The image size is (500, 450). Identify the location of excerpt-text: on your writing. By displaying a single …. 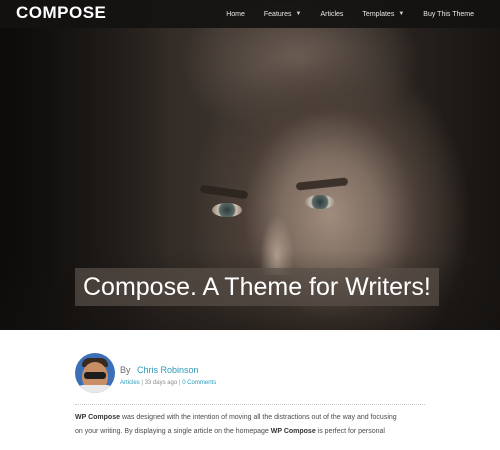
(173, 431).